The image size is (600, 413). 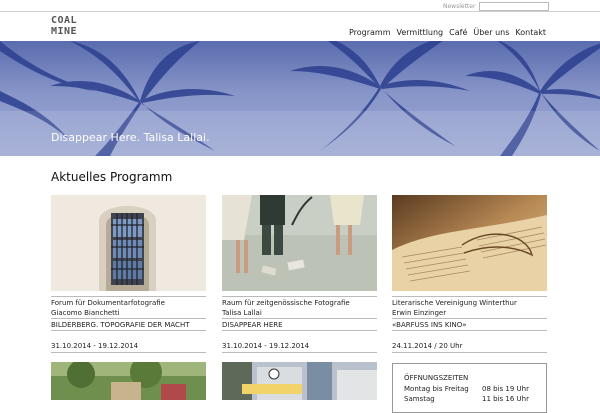 I want to click on site-logo: COAL MINE, so click(x=71, y=27).